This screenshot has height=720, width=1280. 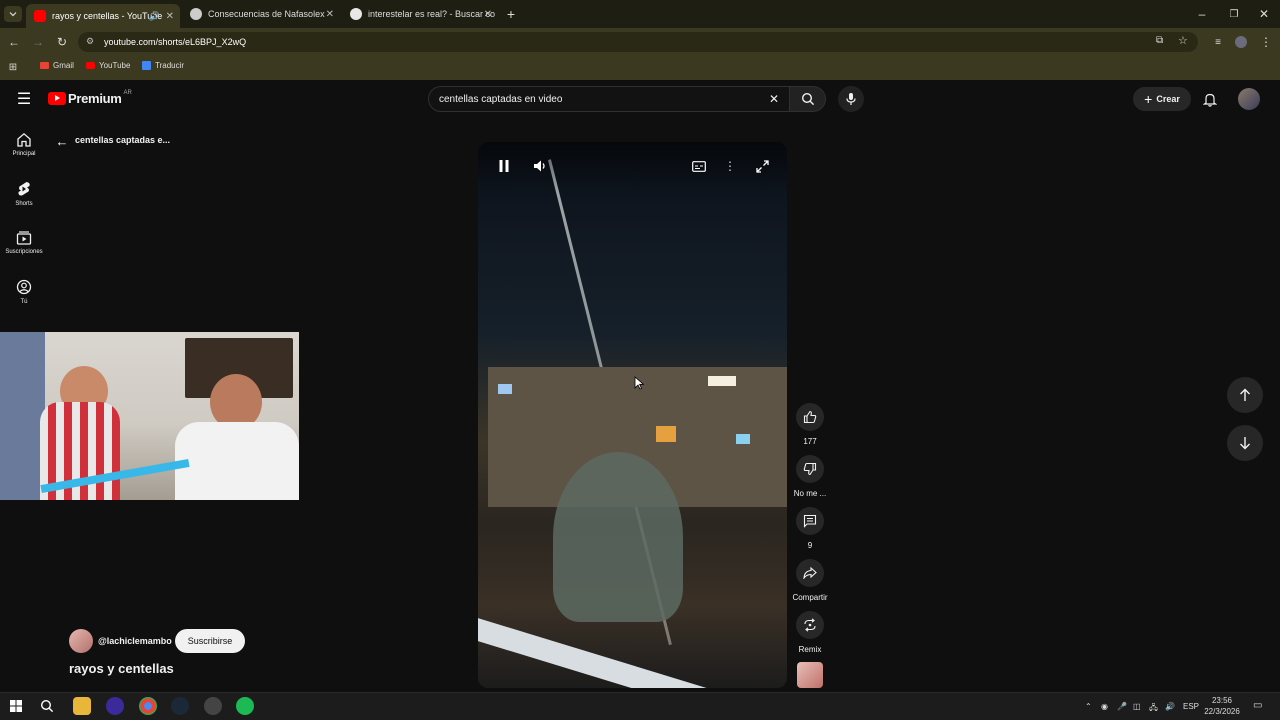 What do you see at coordinates (149, 416) in the screenshot?
I see `webcam-overlay` at bounding box center [149, 416].